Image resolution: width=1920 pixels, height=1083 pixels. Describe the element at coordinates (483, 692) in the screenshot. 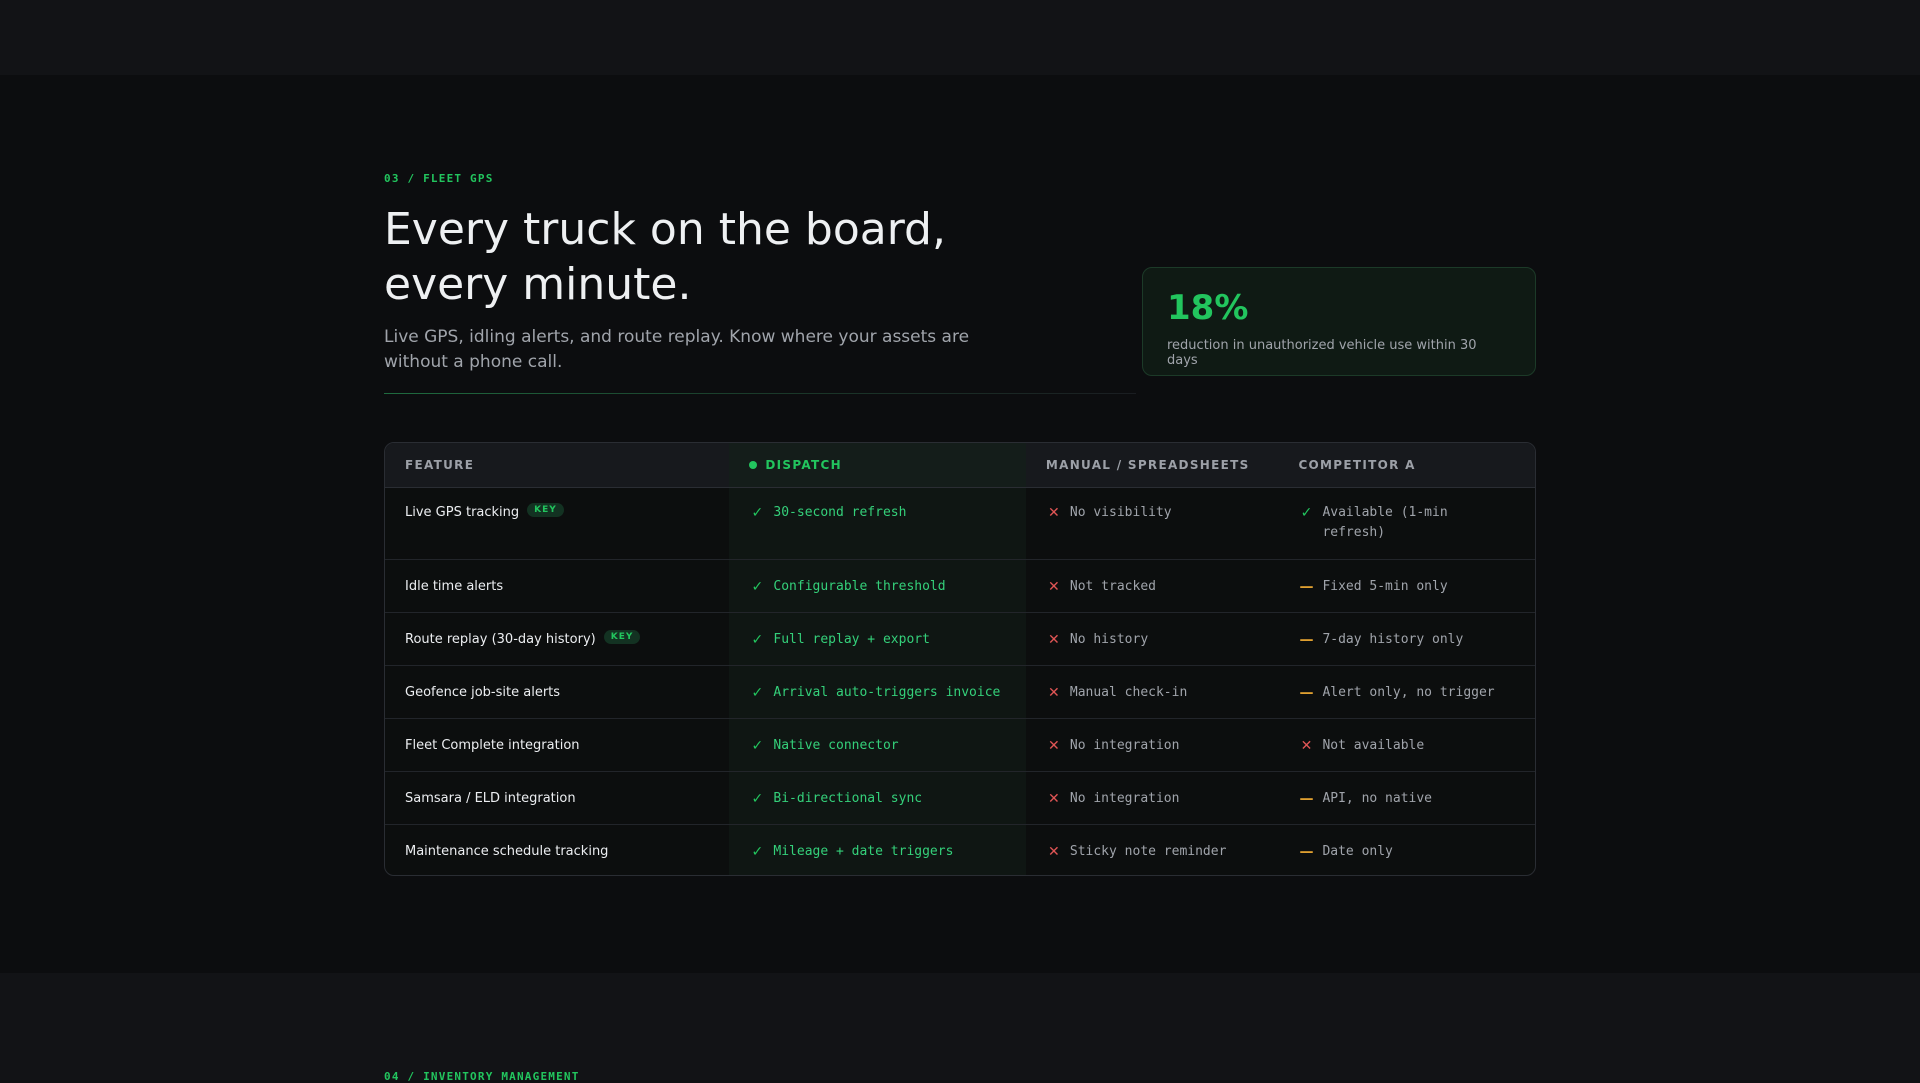

I see `feature-label: Geofence job-site alerts` at that location.